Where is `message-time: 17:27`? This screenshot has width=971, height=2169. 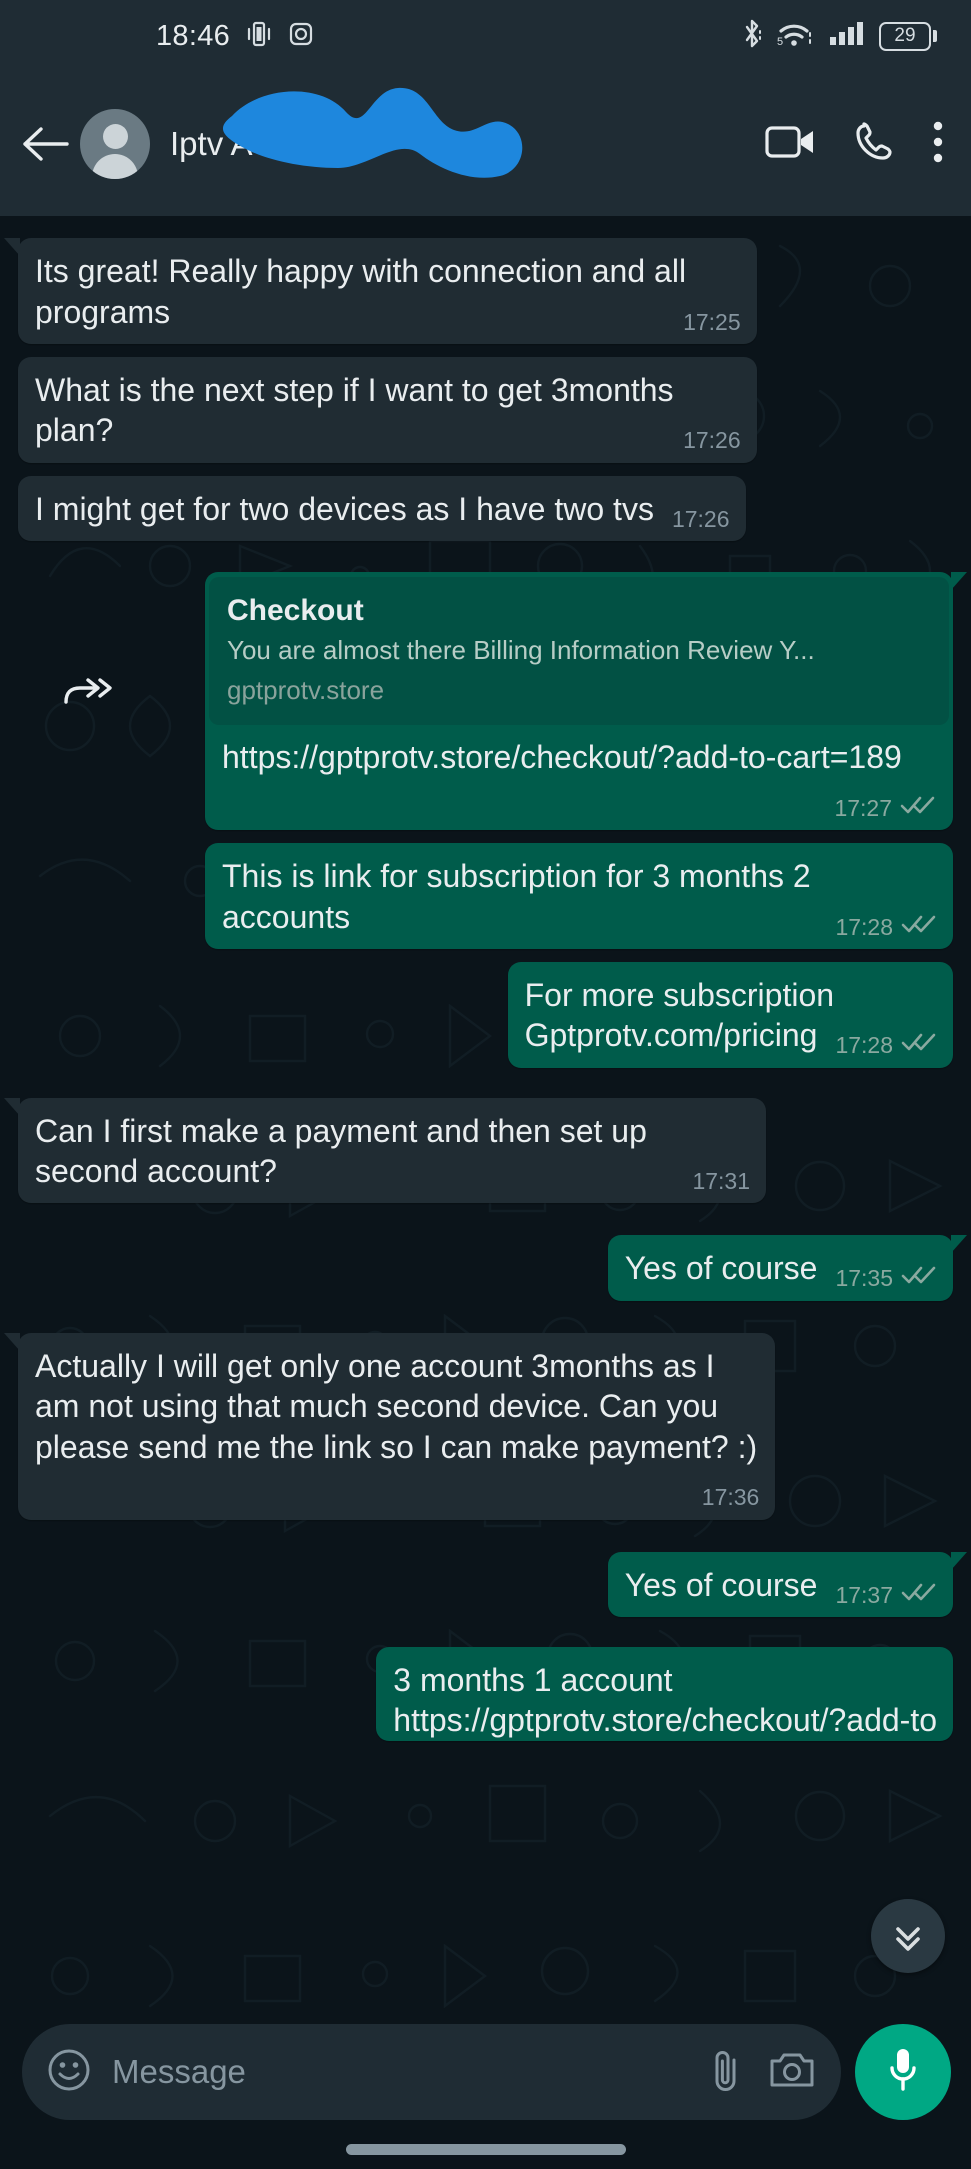
message-time: 17:27 is located at coordinates (863, 807).